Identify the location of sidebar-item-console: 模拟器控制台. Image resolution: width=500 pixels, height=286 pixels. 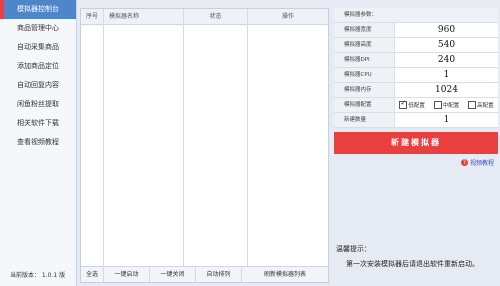
(38, 9).